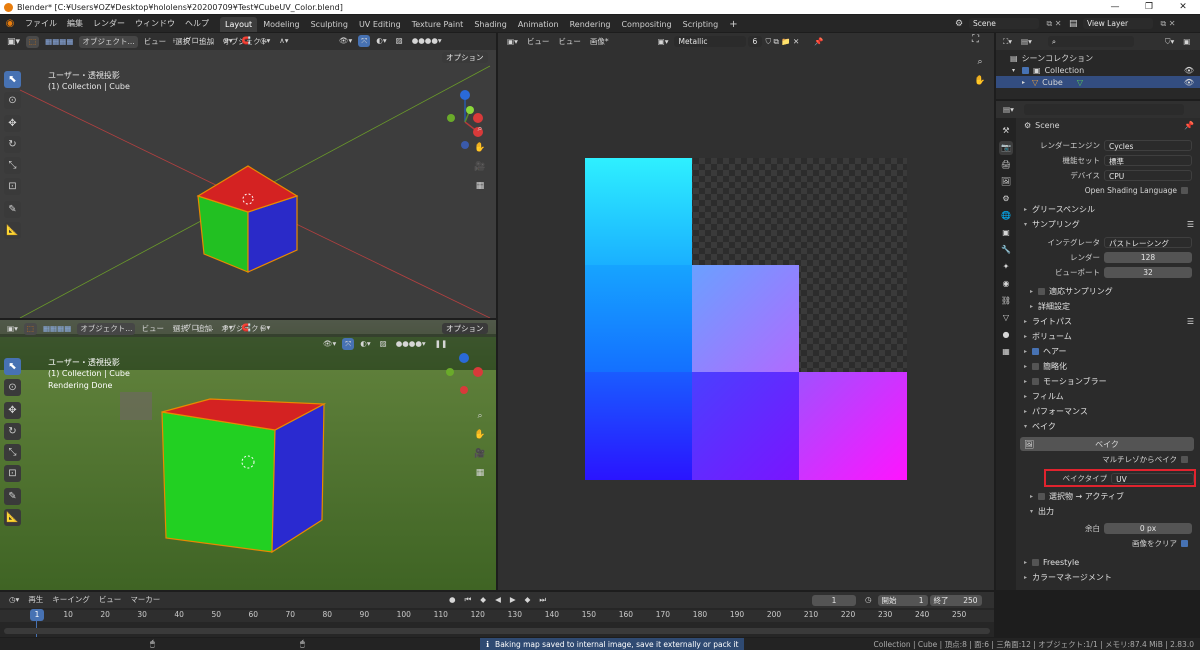  I want to click on falloff-icon: ∧▾, so click(283, 41).